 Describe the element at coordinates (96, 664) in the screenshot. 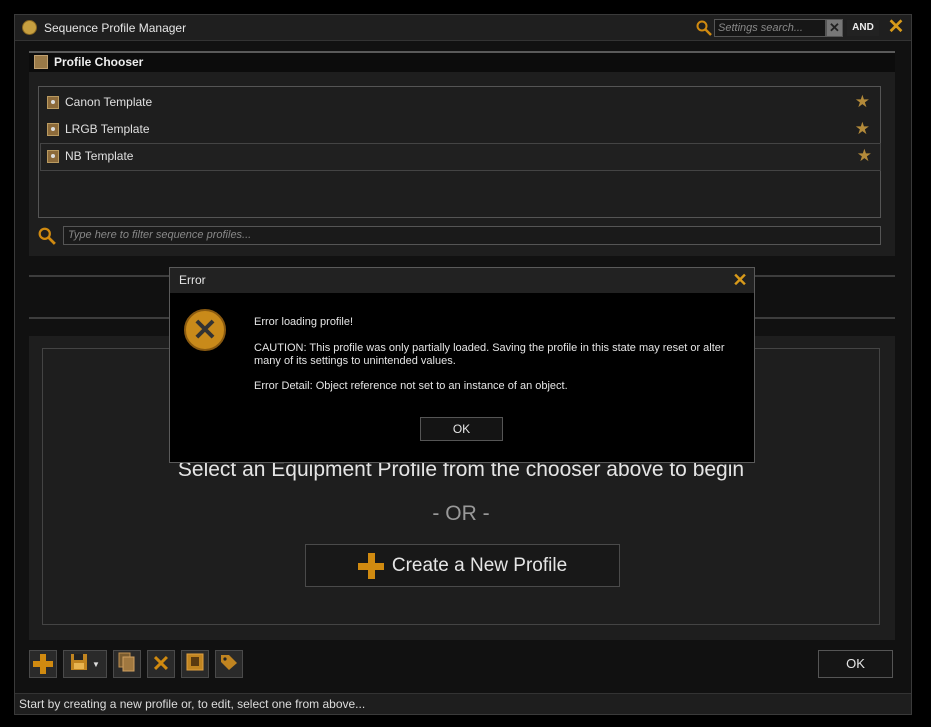

I see `chevron-down-icon: ▼` at that location.